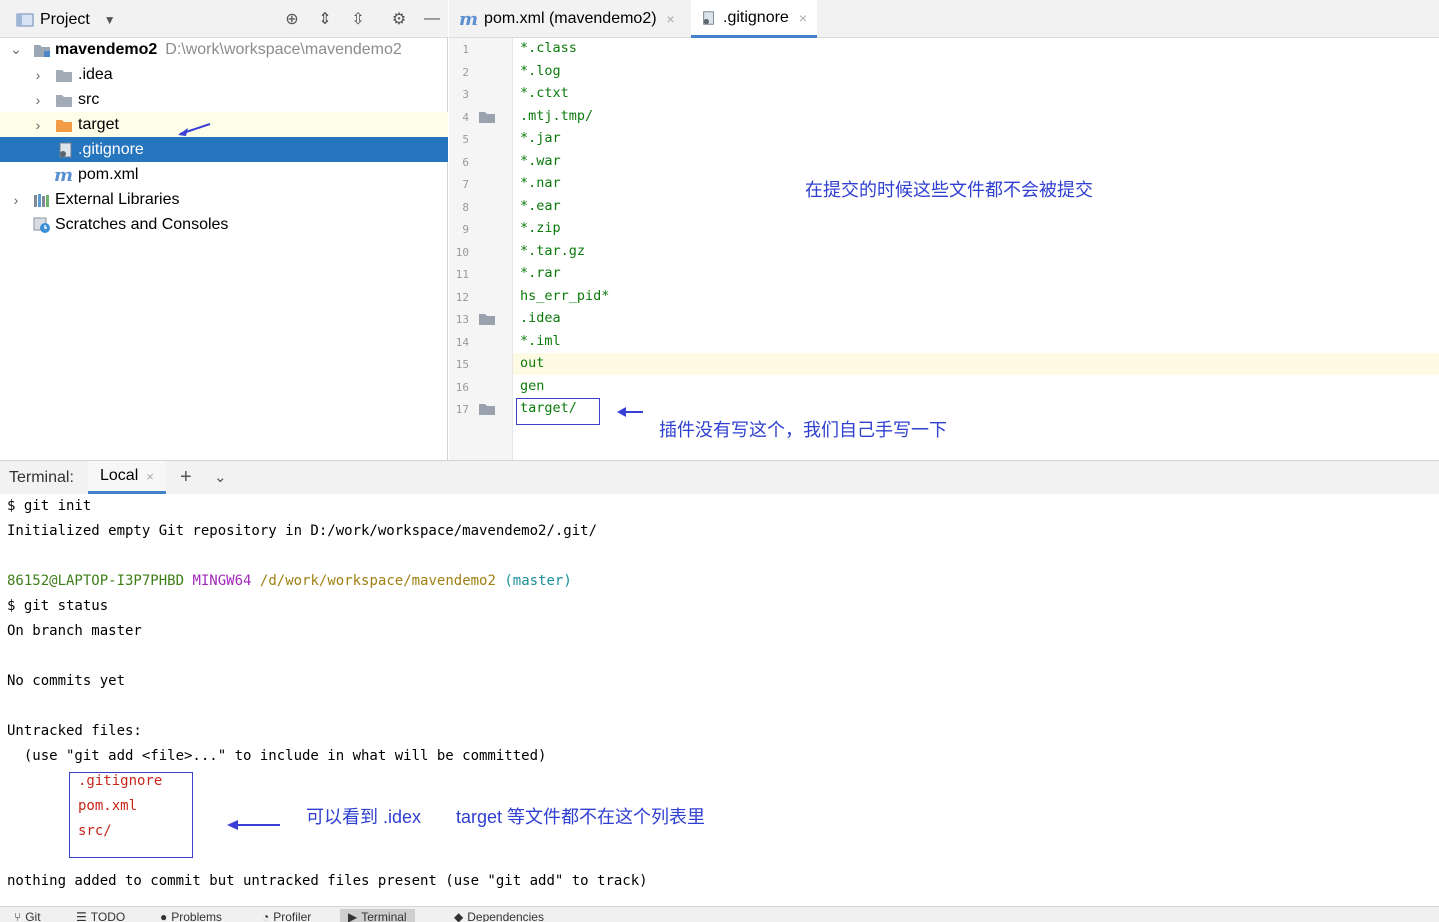 This screenshot has width=1439, height=922. I want to click on prompt-branch: (master), so click(538, 581).